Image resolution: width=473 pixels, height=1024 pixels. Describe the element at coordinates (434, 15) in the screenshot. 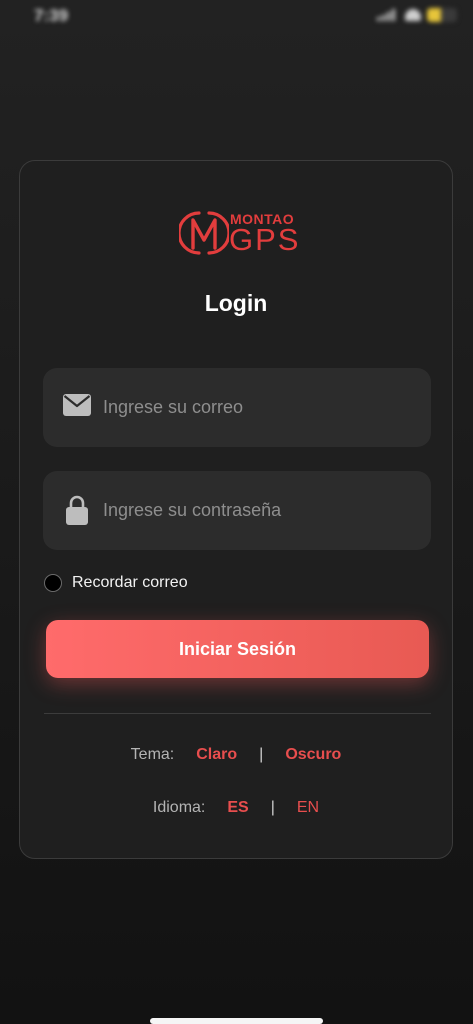

I see `battery-fill` at that location.